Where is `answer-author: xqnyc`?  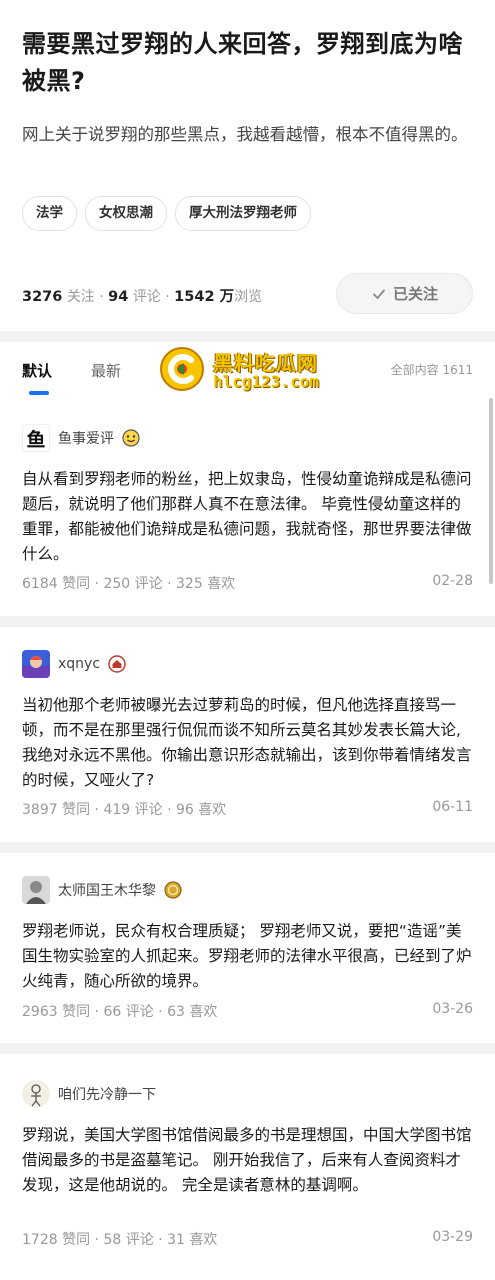 answer-author: xqnyc is located at coordinates (74, 664).